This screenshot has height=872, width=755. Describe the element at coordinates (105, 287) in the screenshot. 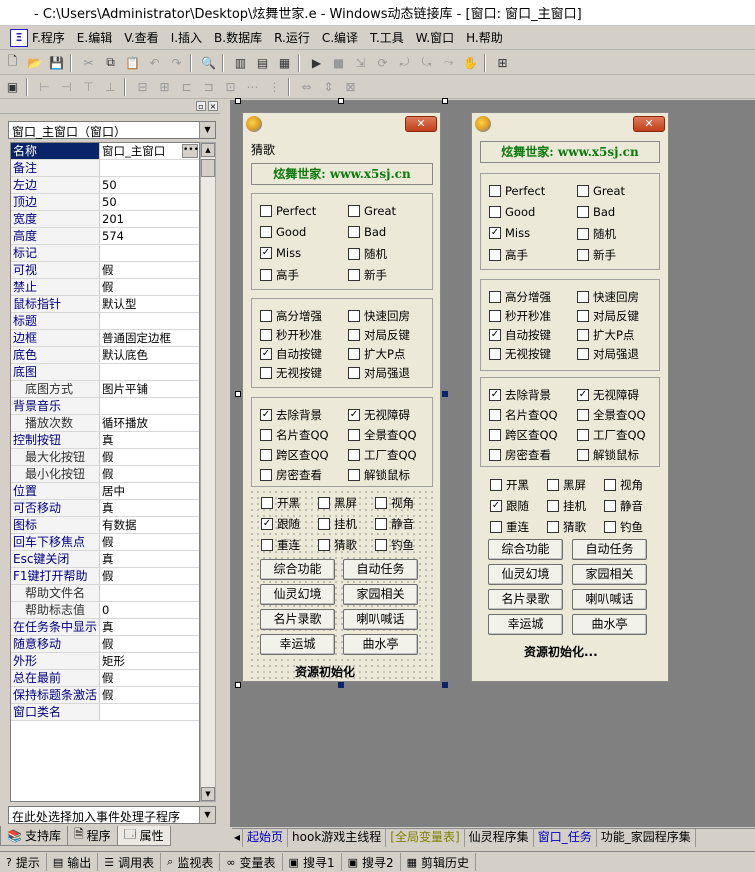

I see `property-row: 禁止假` at that location.